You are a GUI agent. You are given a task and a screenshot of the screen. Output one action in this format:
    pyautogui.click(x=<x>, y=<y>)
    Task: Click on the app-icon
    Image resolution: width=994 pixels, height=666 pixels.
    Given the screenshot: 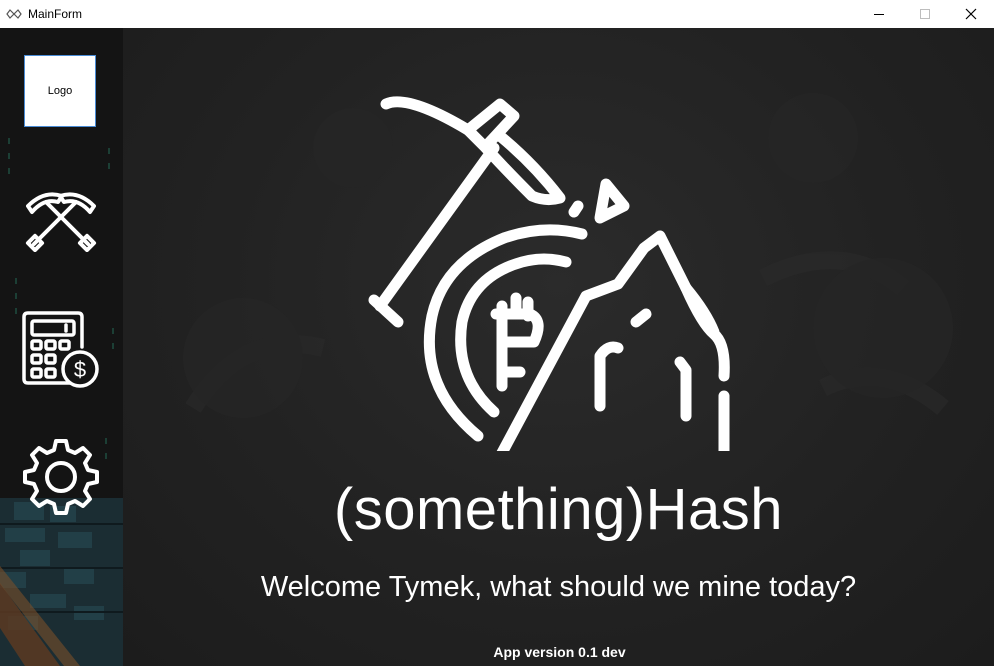 What is the action you would take?
    pyautogui.click(x=14, y=14)
    